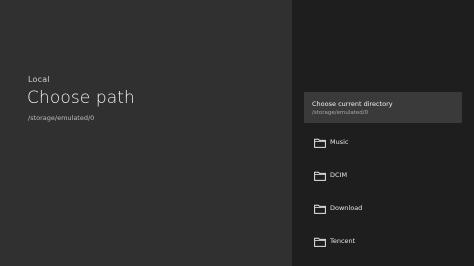 This screenshot has height=266, width=474. Describe the element at coordinates (39, 79) in the screenshot. I see `breadcrumb: Local` at that location.